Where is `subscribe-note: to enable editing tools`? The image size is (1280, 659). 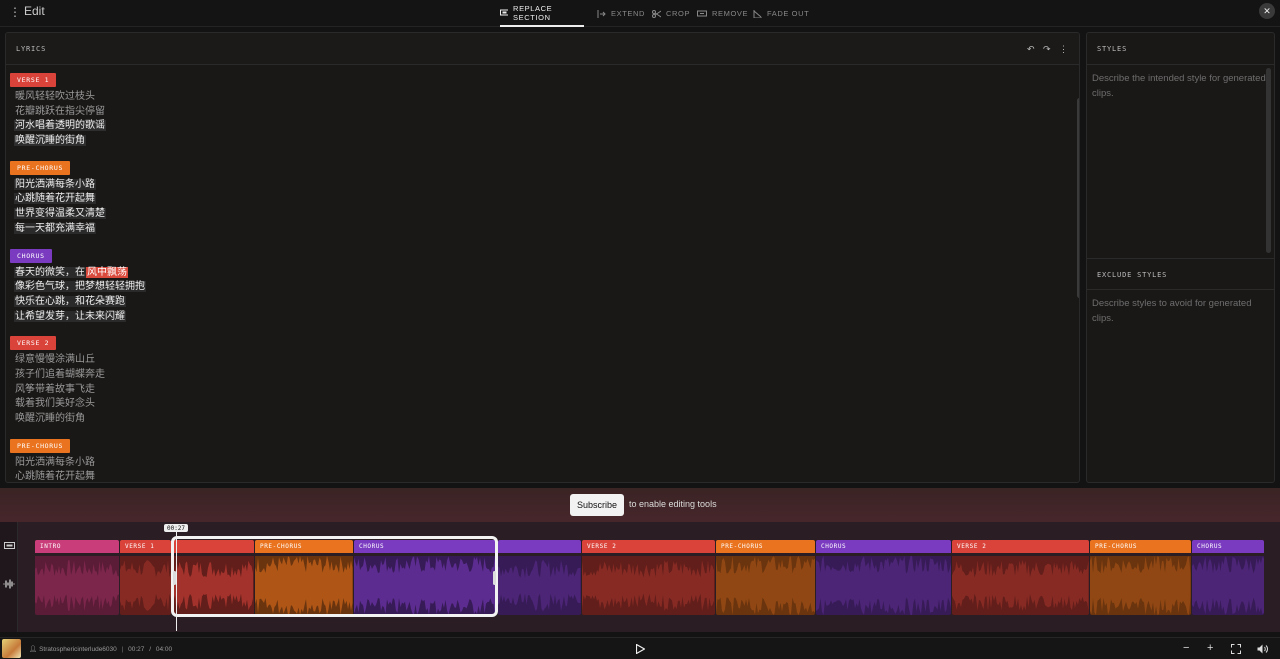 subscribe-note: to enable editing tools is located at coordinates (673, 504).